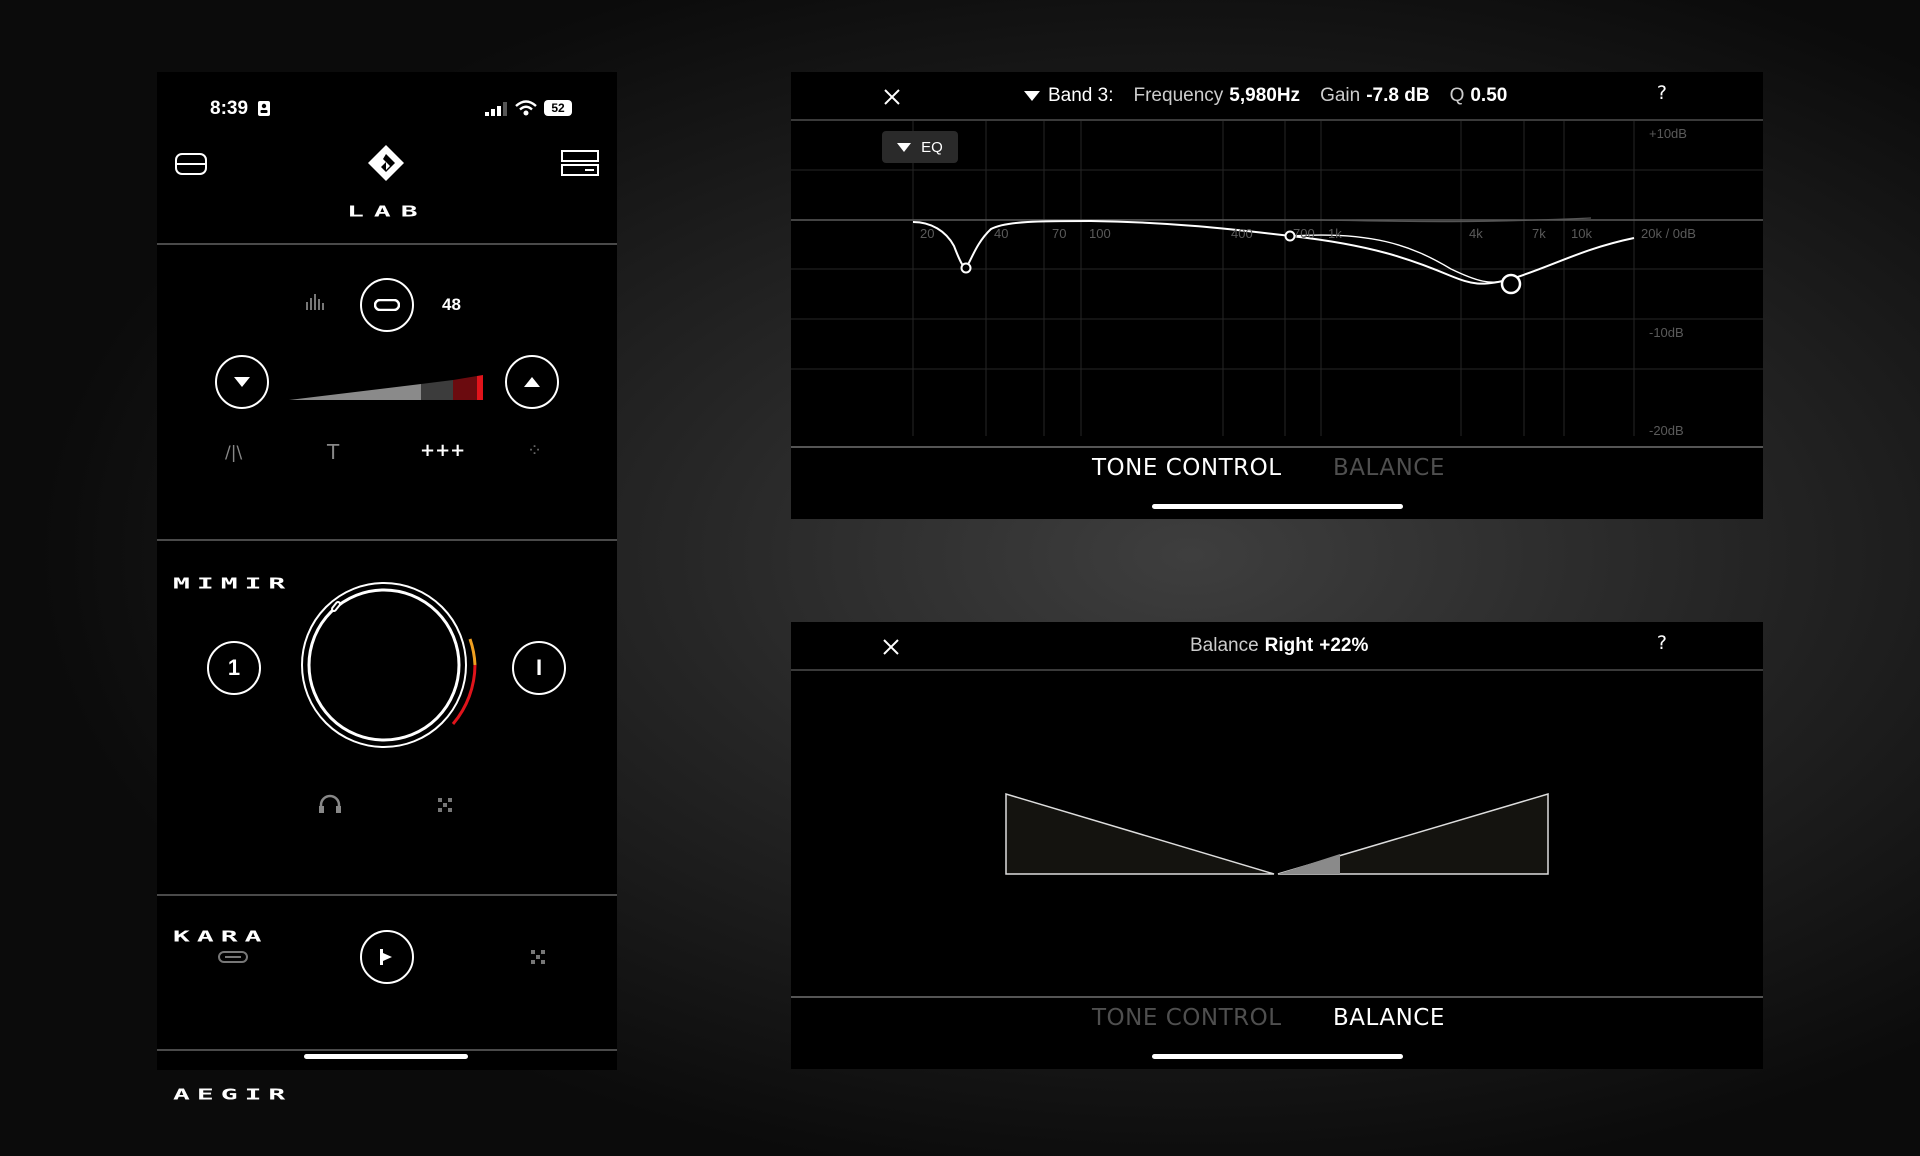  I want to click on freq-tick-20k: 20k / 0dB, so click(1668, 233).